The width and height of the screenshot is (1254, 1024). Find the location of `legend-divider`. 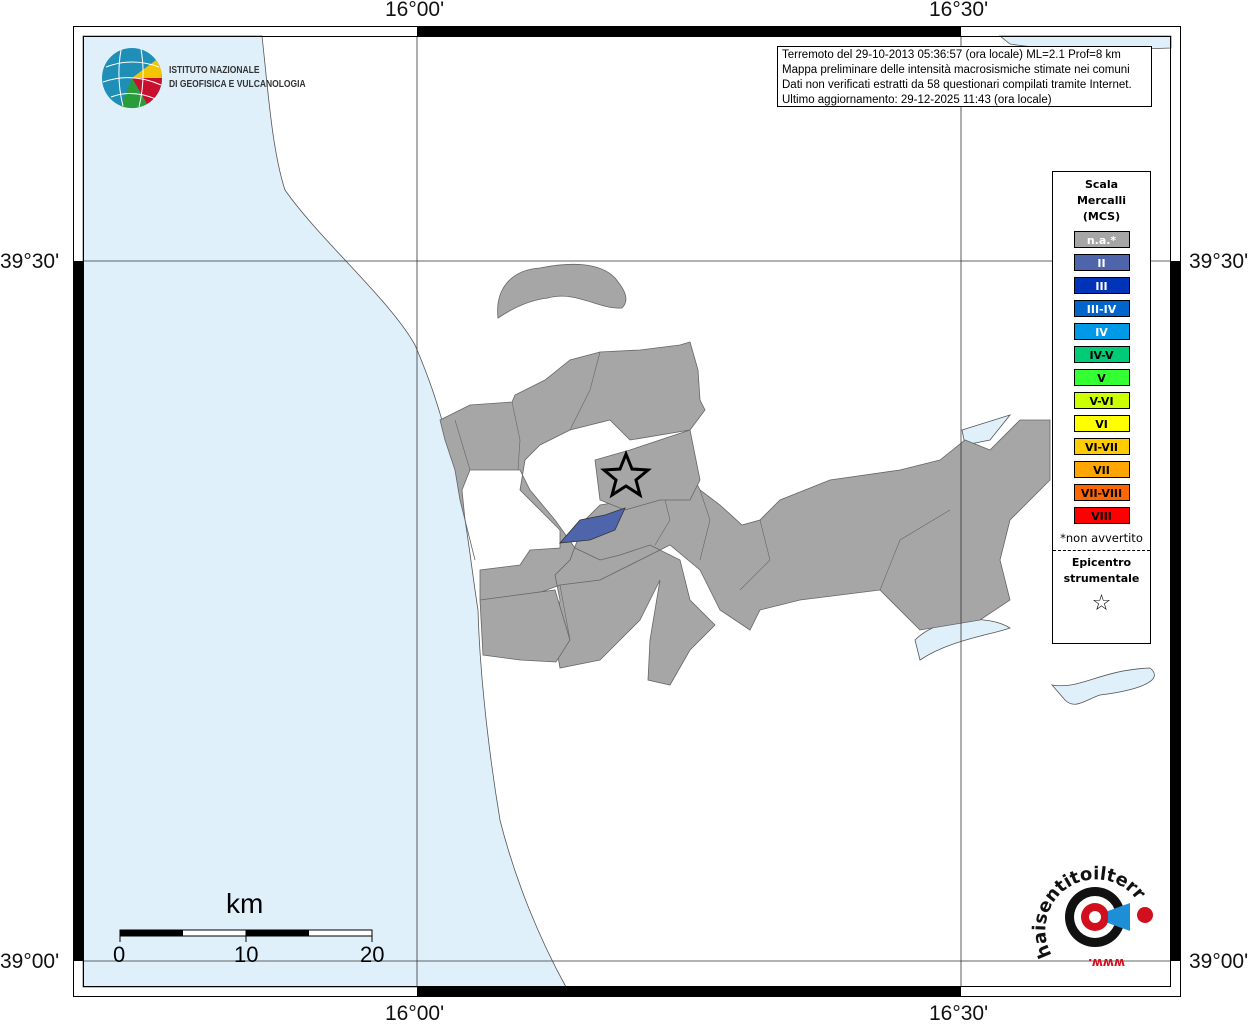

legend-divider is located at coordinates (1101, 550).